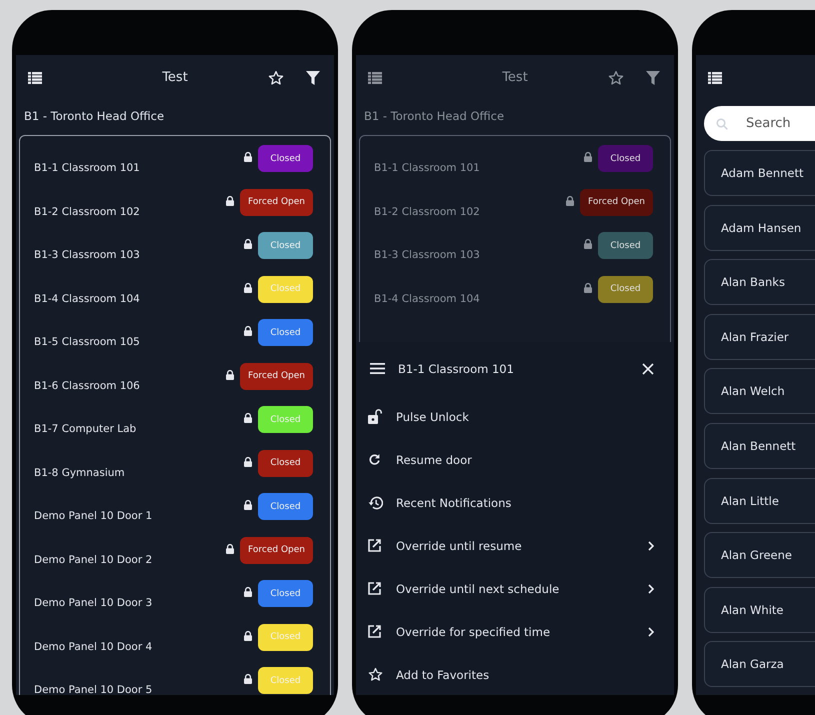 Image resolution: width=815 pixels, height=715 pixels. Describe the element at coordinates (511, 545) in the screenshot. I see `action-item: Override until resume` at that location.